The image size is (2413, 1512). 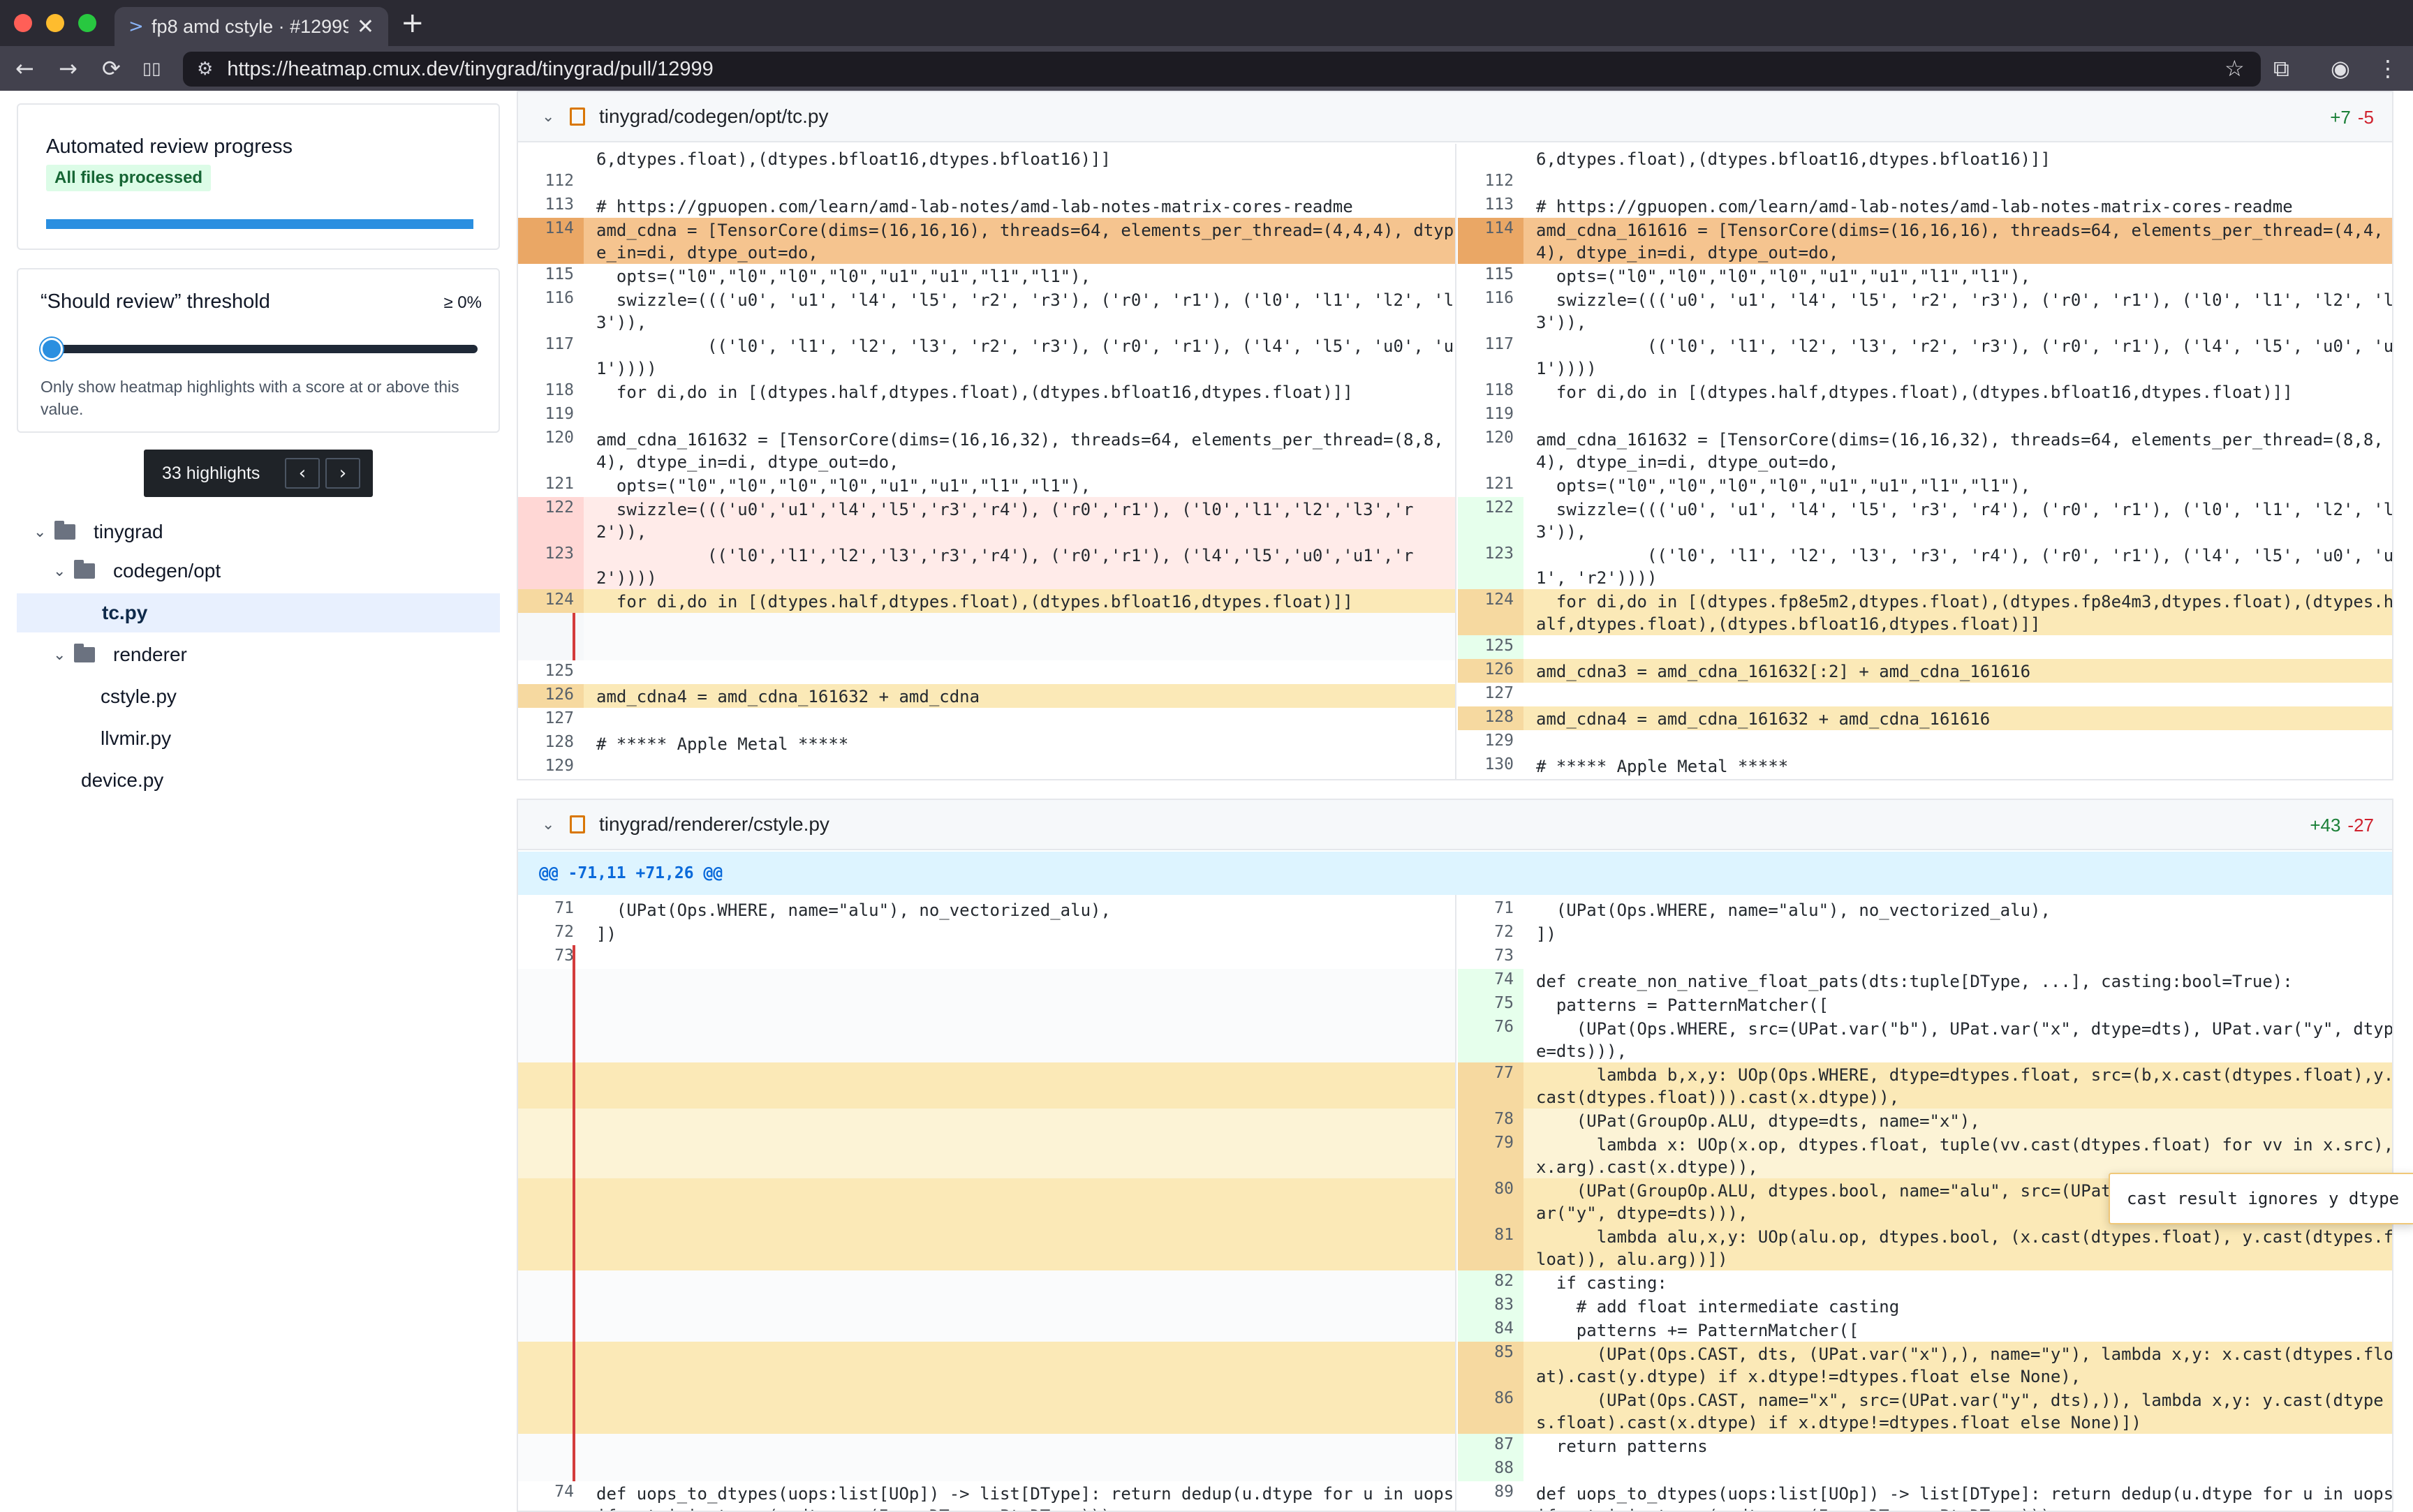 What do you see at coordinates (87, 23) in the screenshot?
I see `maximize-window-button` at bounding box center [87, 23].